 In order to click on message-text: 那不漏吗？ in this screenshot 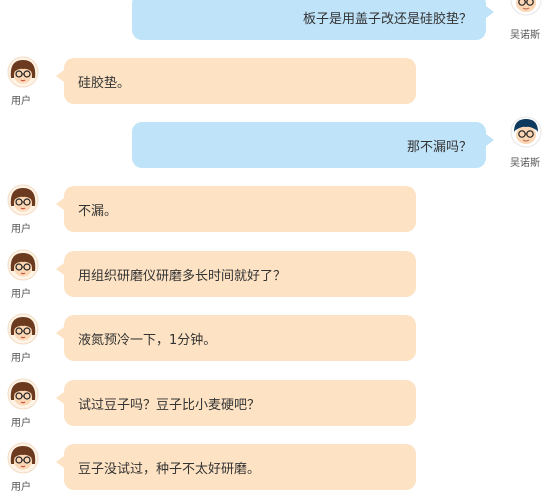, I will do `click(439, 147)`.